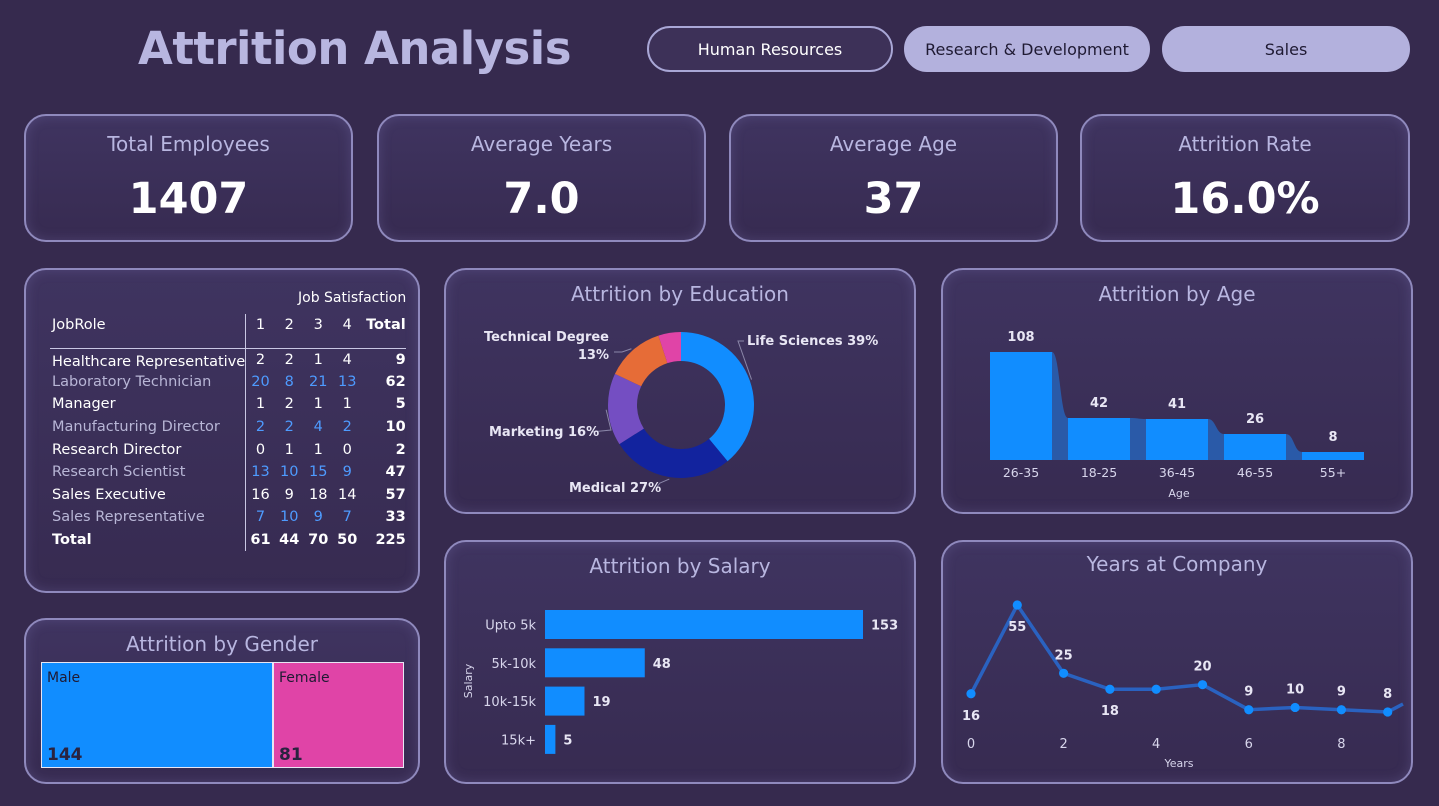 This screenshot has height=806, width=1439. What do you see at coordinates (893, 144) in the screenshot?
I see `kpi-label: Average Age` at bounding box center [893, 144].